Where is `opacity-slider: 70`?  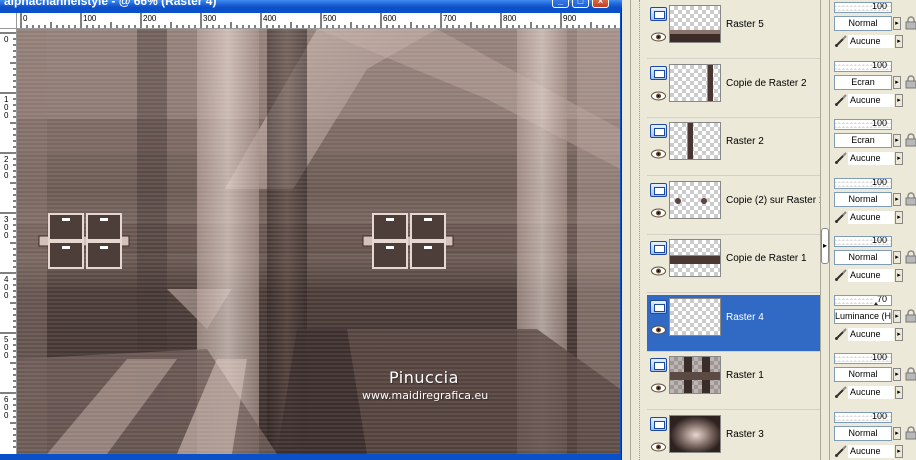
opacity-slider: 70 is located at coordinates (863, 300).